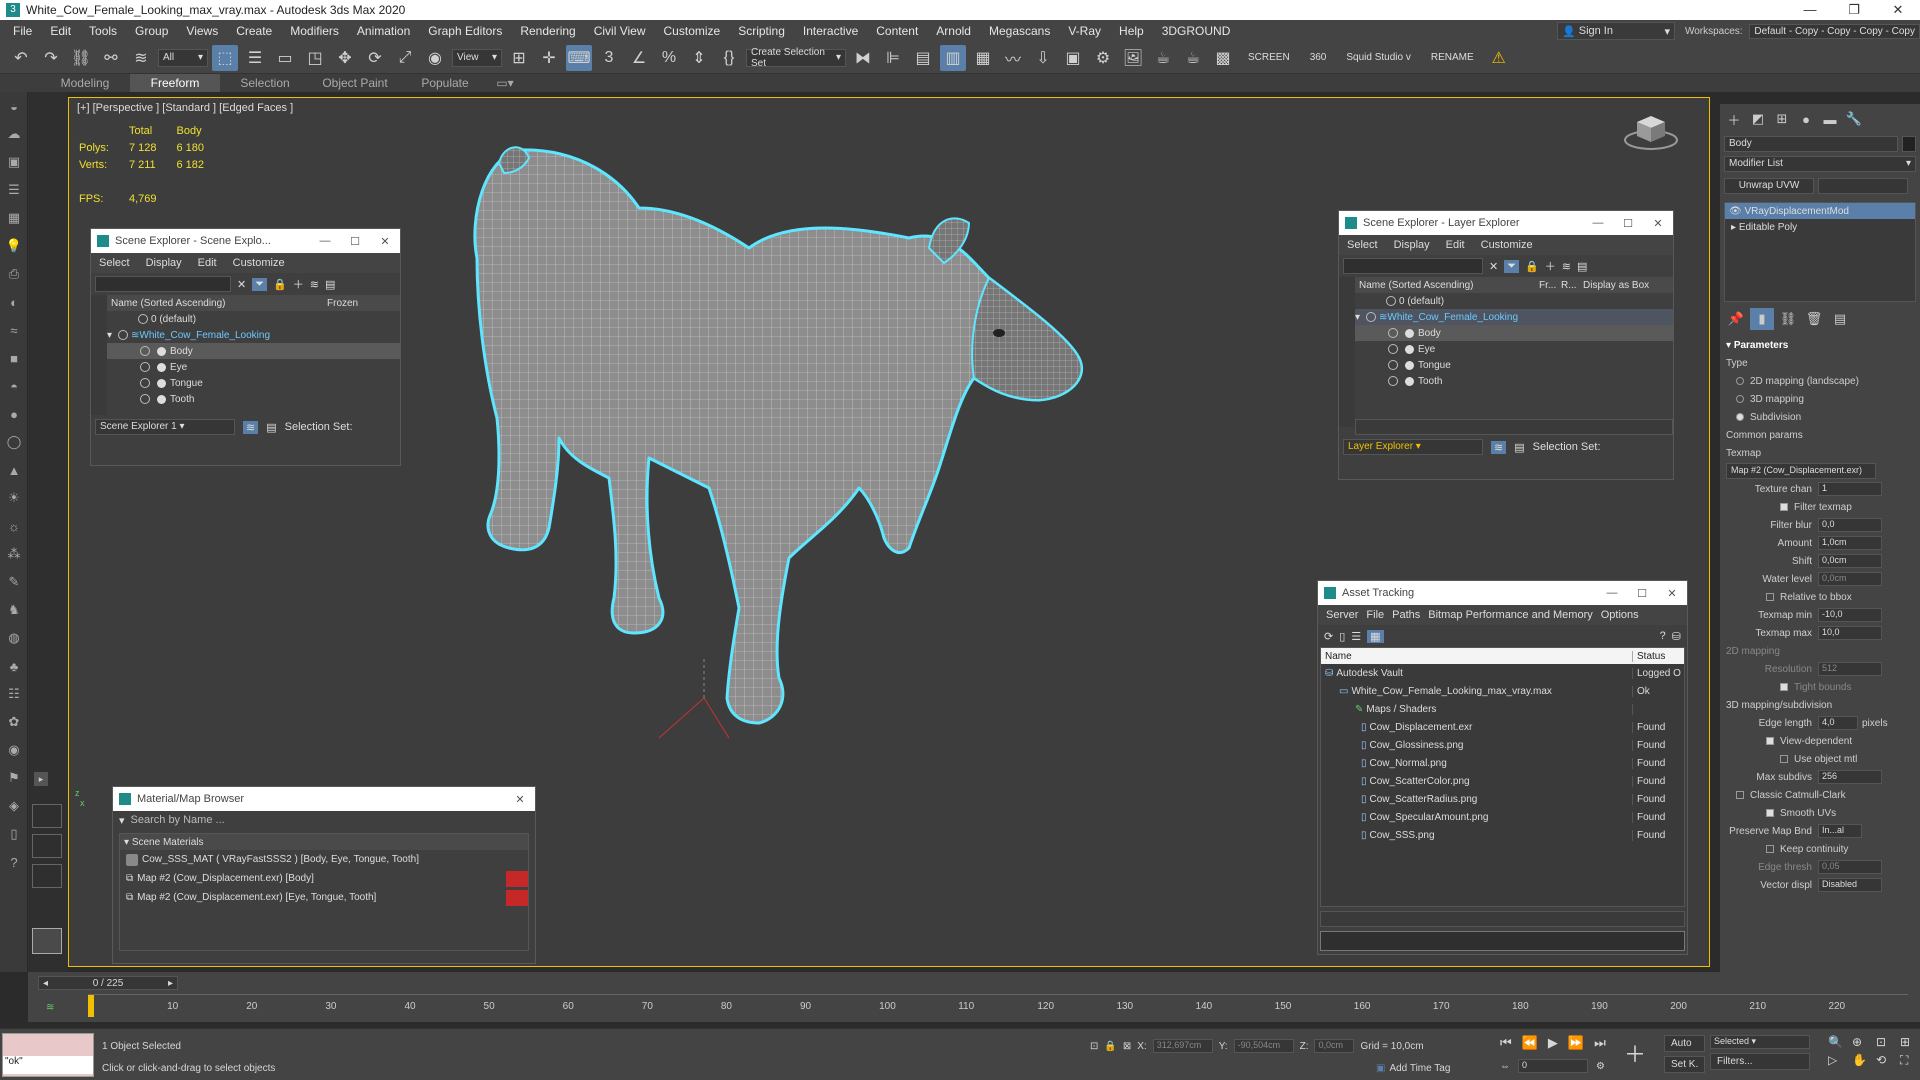 This screenshot has width=1920, height=1080. Describe the element at coordinates (1019, 31) in the screenshot. I see `menu-megascans: Megascans` at that location.